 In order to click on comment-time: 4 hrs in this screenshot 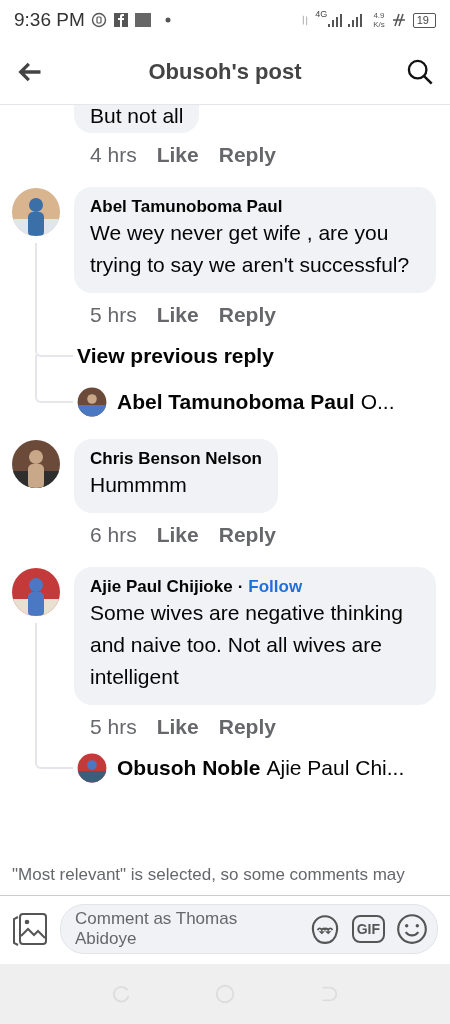, I will do `click(113, 155)`.